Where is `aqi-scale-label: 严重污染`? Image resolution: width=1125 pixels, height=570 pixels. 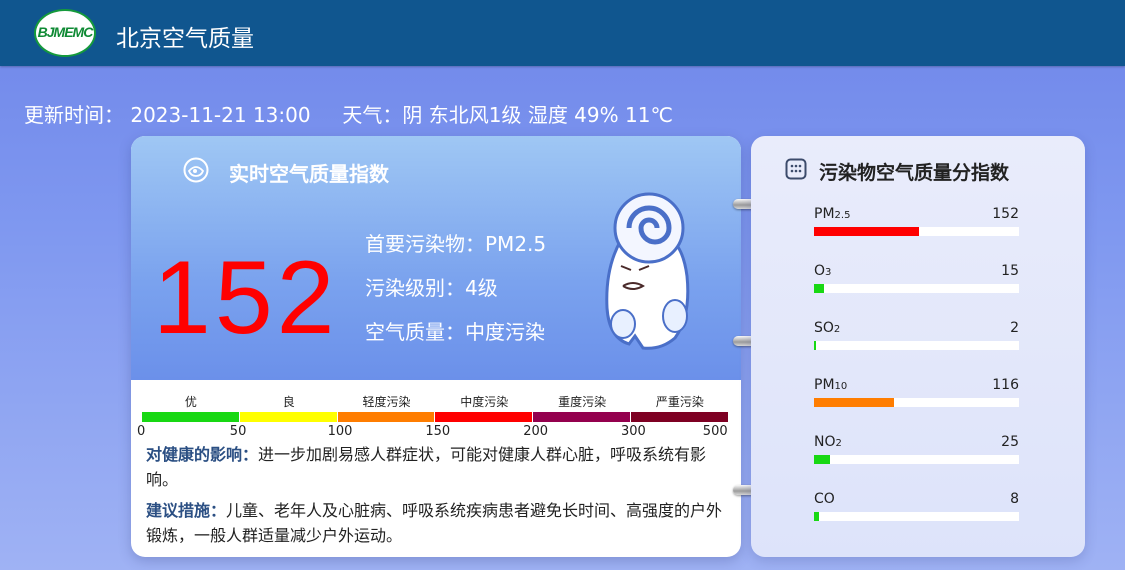 aqi-scale-label: 严重污染 is located at coordinates (679, 402).